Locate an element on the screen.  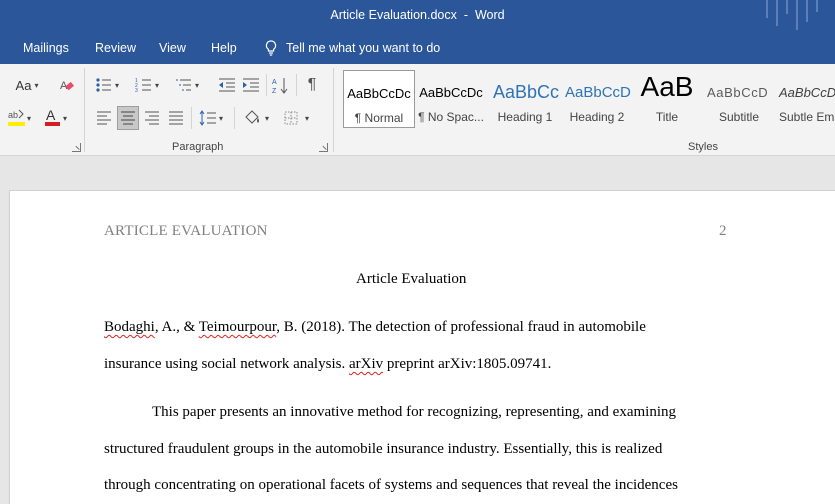
style-subtitle: AaBbCcD Subtitle is located at coordinates (739, 99).